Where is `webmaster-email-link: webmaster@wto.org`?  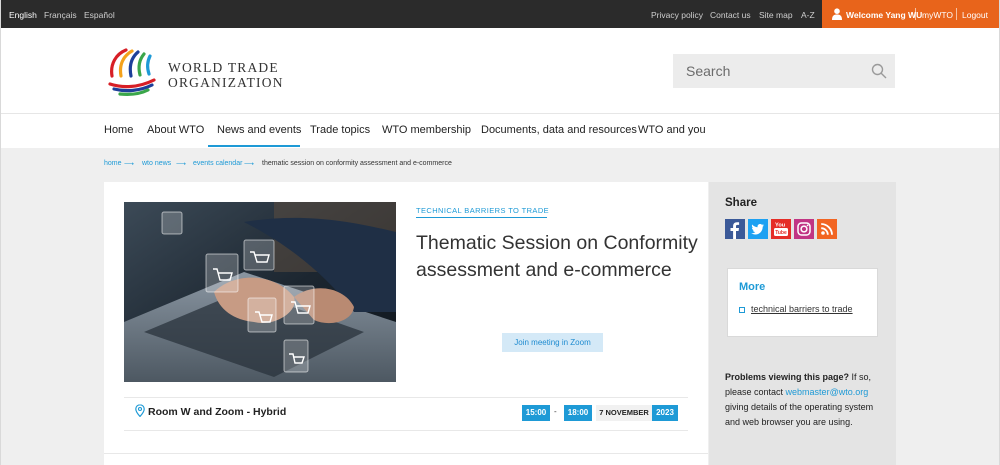 webmaster-email-link: webmaster@wto.org is located at coordinates (827, 392).